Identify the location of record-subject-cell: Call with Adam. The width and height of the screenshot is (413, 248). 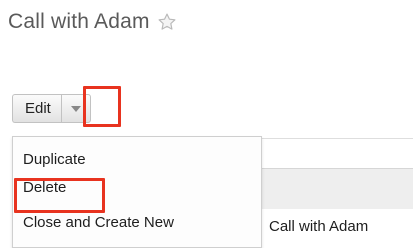
(319, 226).